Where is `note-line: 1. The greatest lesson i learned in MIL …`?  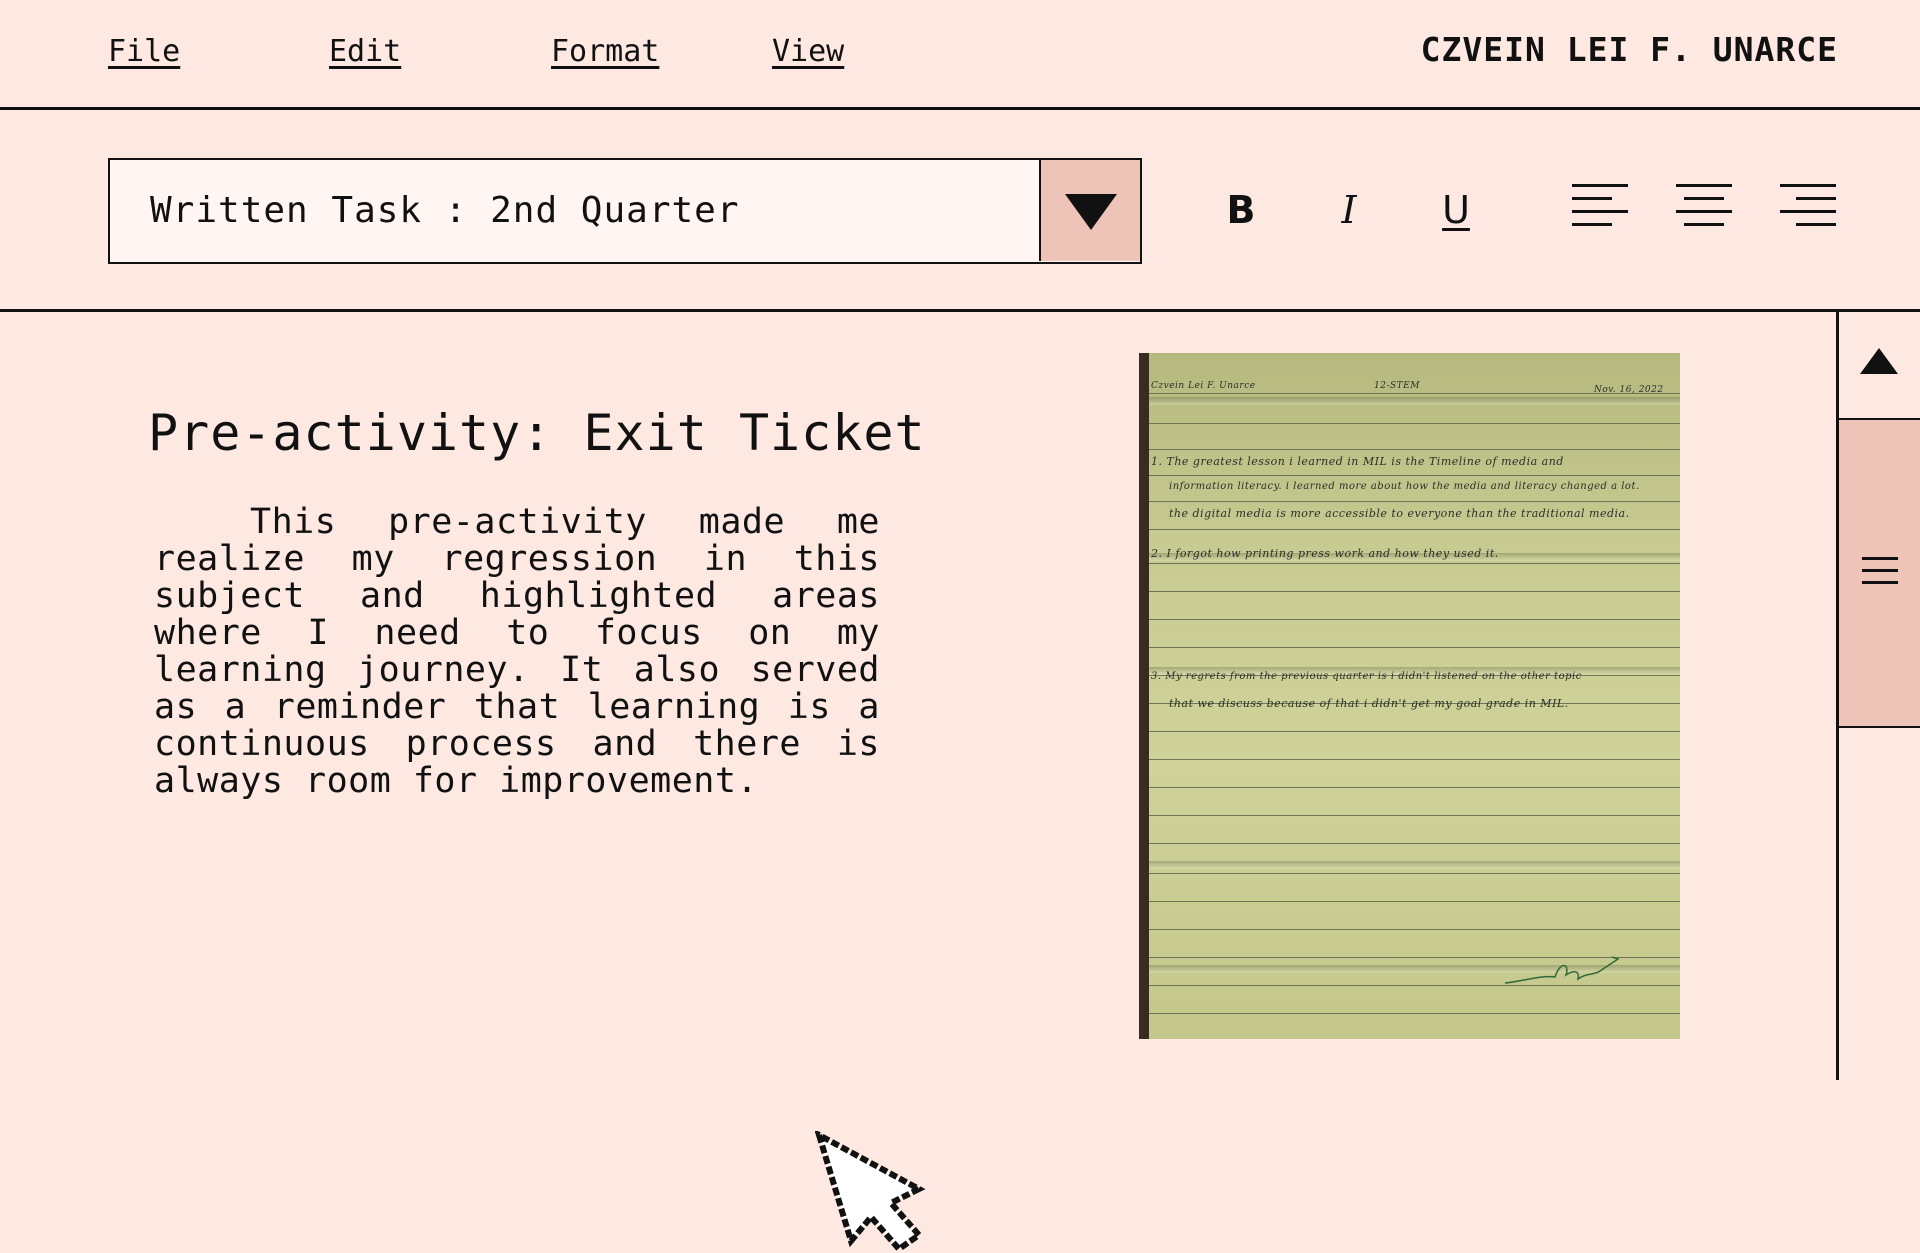 note-line: 1. The greatest lesson i learned in MIL … is located at coordinates (1357, 461).